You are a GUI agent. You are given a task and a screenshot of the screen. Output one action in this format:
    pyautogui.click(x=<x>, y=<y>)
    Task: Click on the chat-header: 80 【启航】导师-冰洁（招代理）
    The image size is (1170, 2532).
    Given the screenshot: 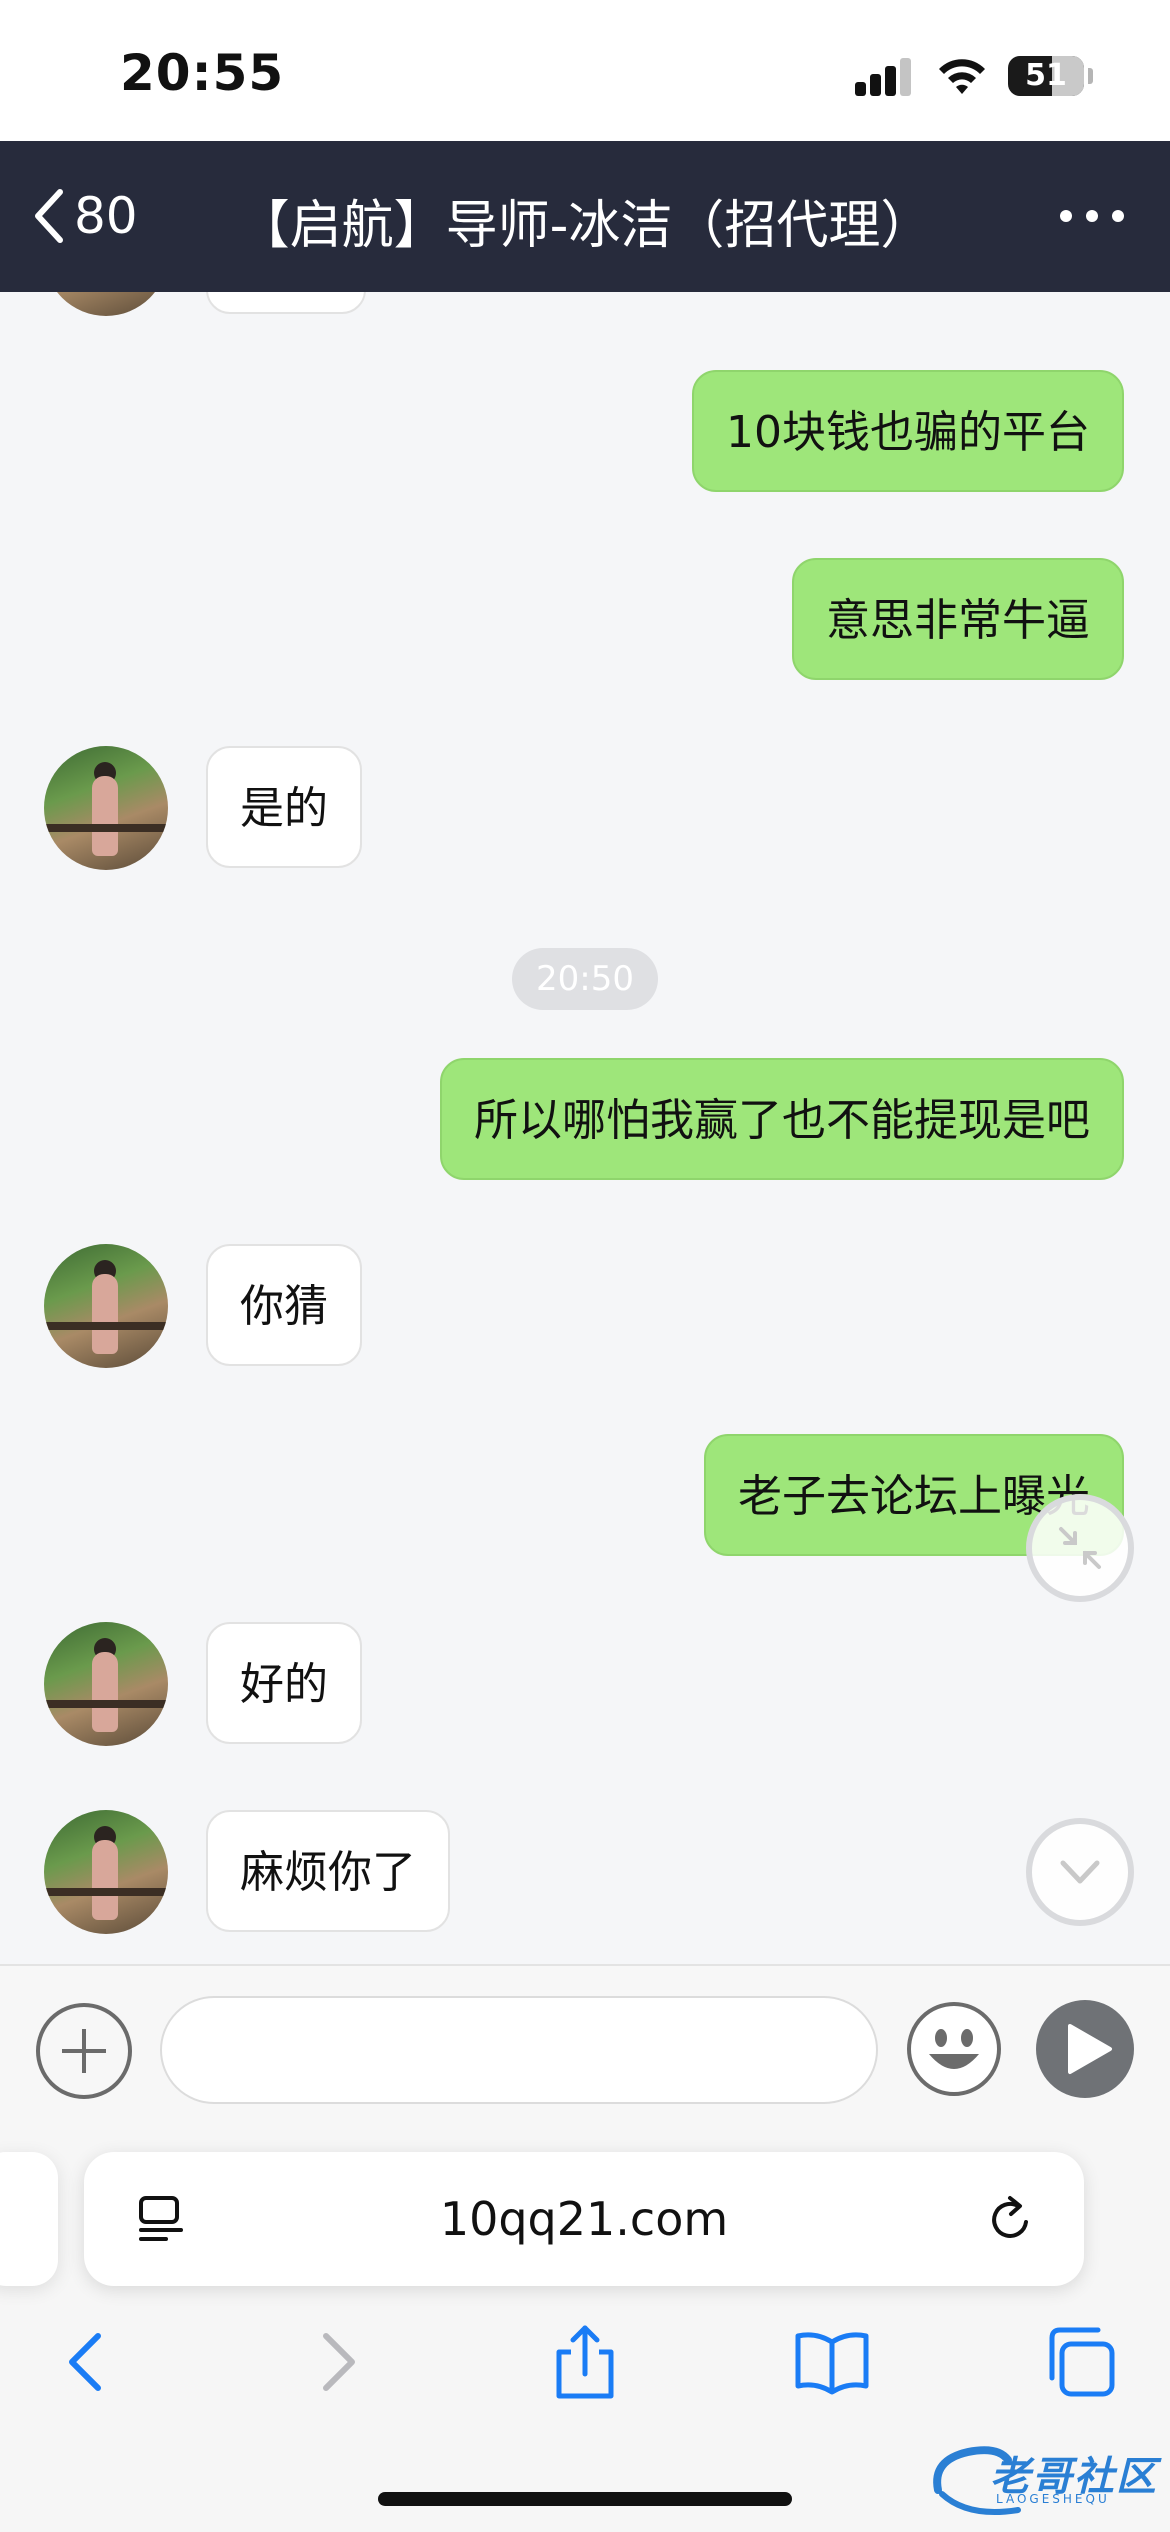 What is the action you would take?
    pyautogui.click(x=585, y=216)
    